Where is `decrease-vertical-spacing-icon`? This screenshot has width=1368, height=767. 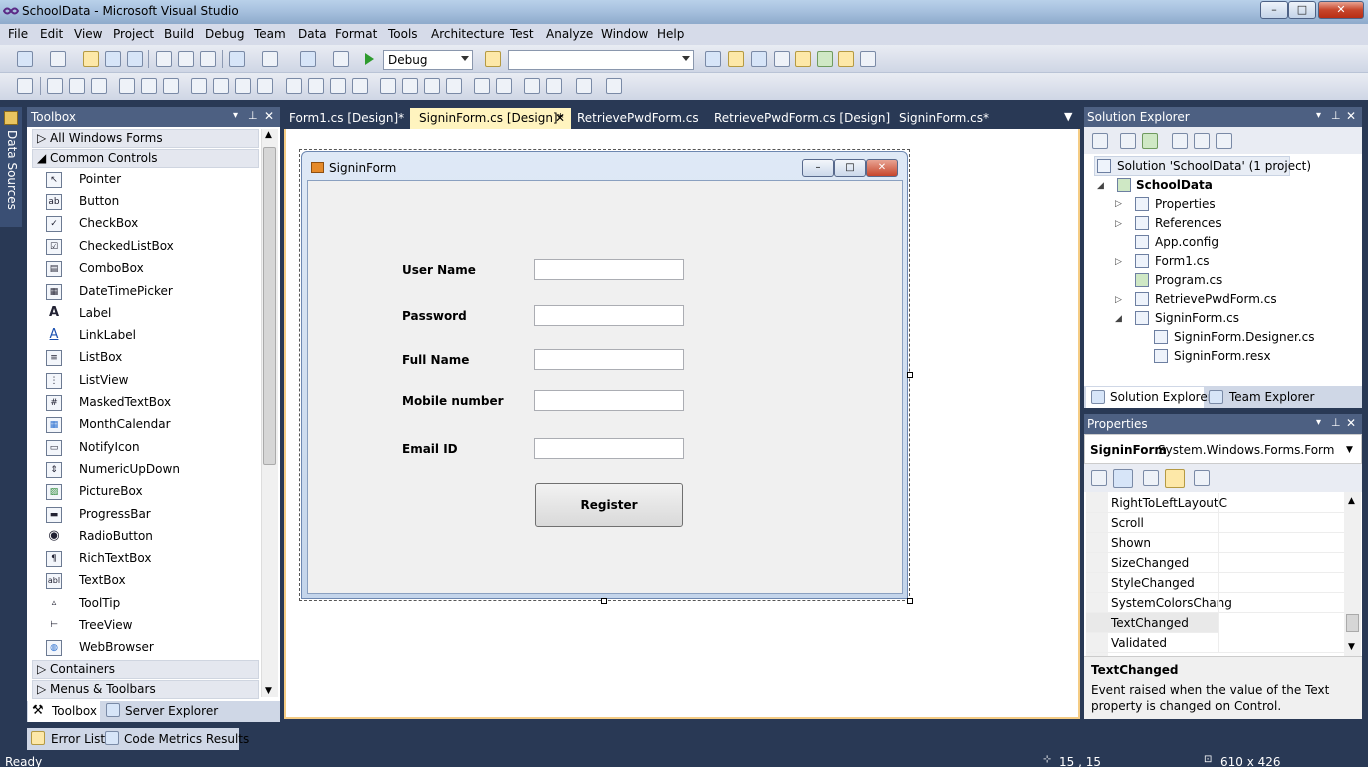
decrease-vertical-spacing-icon is located at coordinates (432, 86).